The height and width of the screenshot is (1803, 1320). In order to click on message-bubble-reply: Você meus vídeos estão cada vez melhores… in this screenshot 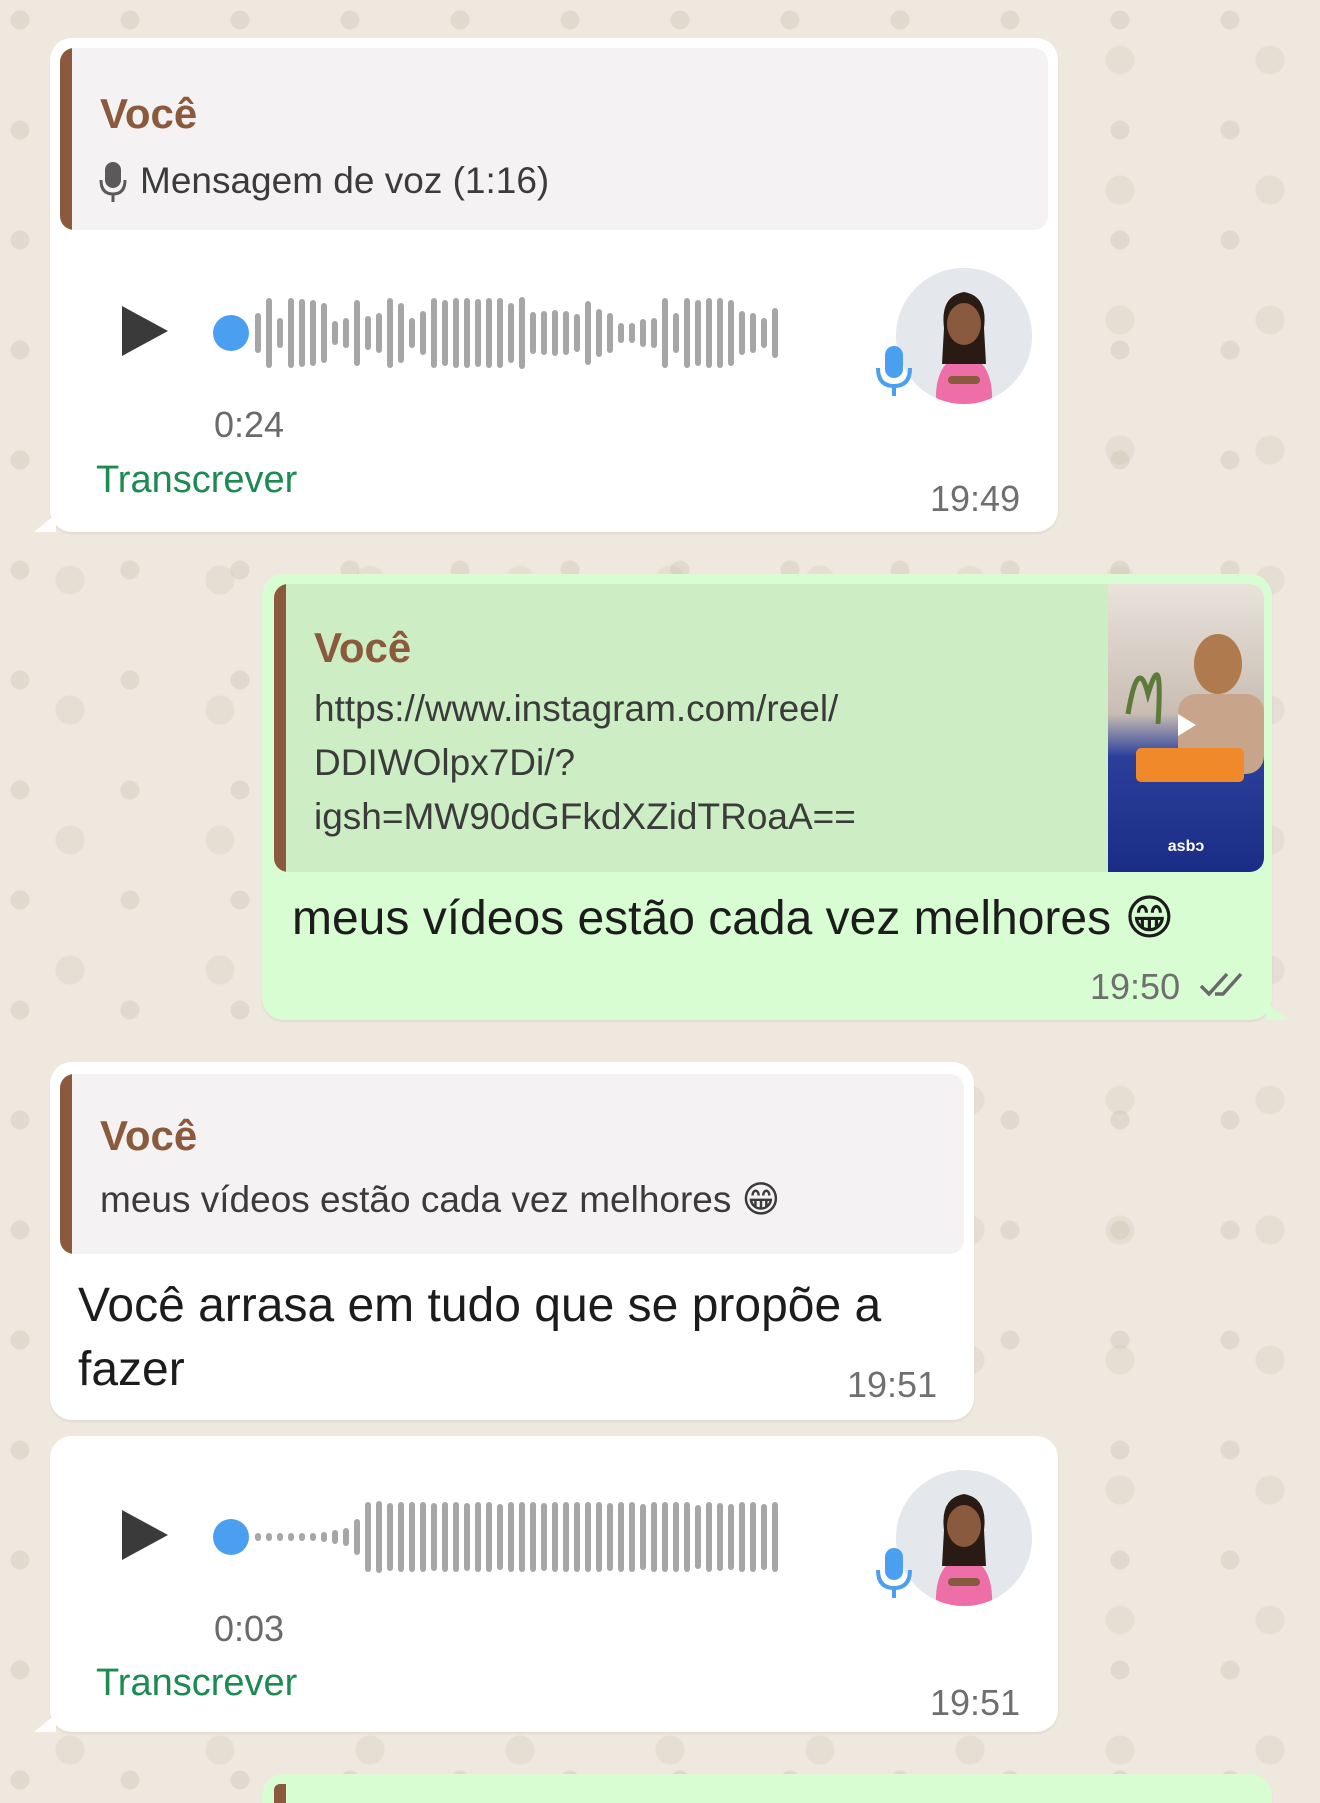, I will do `click(512, 1241)`.